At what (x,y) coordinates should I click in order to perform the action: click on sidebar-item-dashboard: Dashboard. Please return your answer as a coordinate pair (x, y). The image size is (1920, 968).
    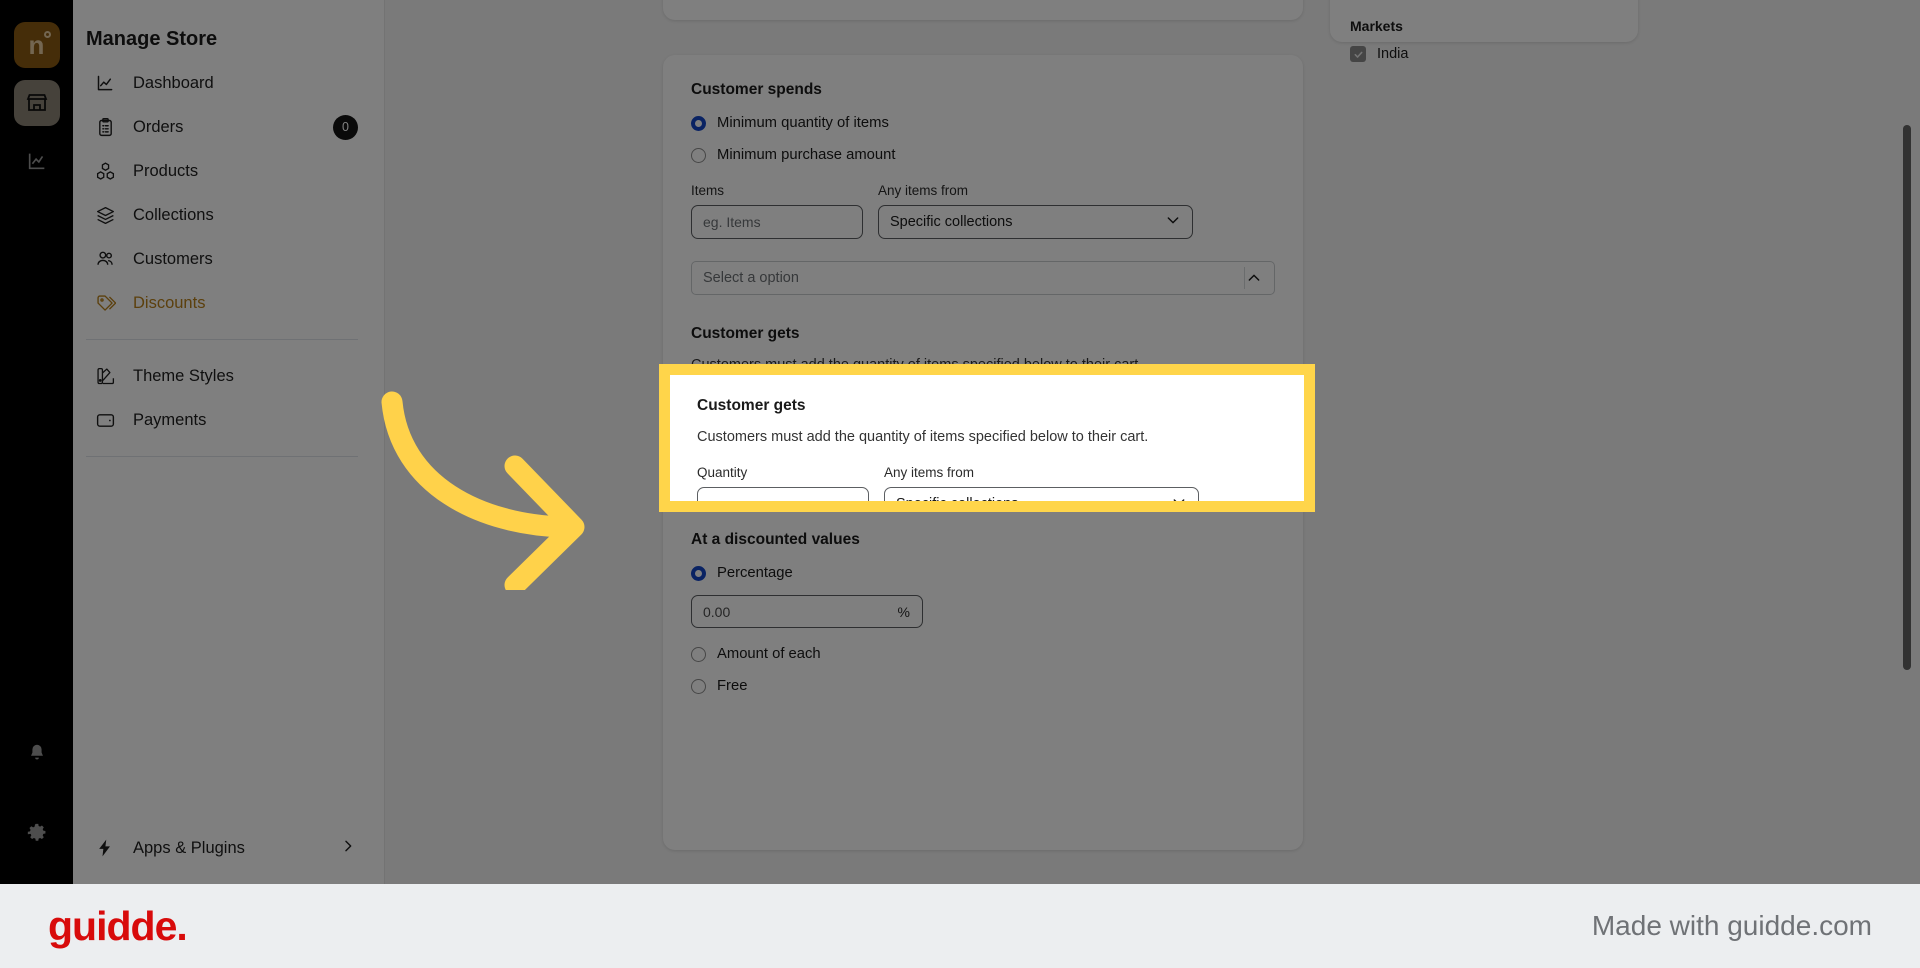
    Looking at the image, I should click on (224, 83).